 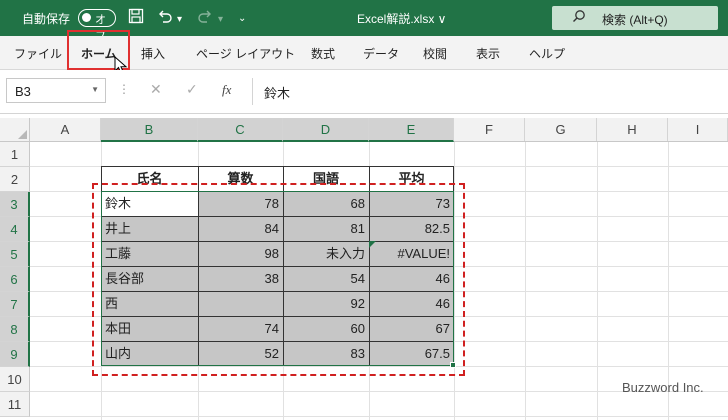 What do you see at coordinates (153, 53) in the screenshot?
I see `tab-insert: 挿入` at bounding box center [153, 53].